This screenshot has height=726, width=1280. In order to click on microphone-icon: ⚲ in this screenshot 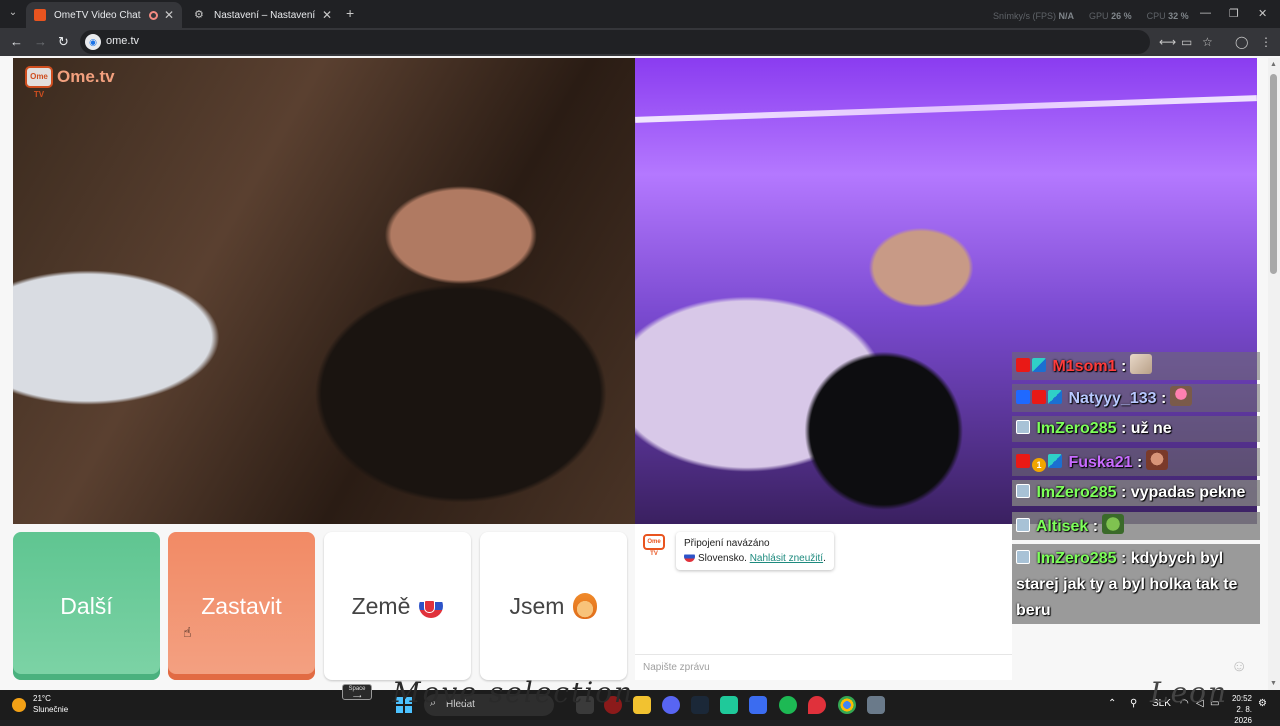, I will do `click(1133, 703)`.